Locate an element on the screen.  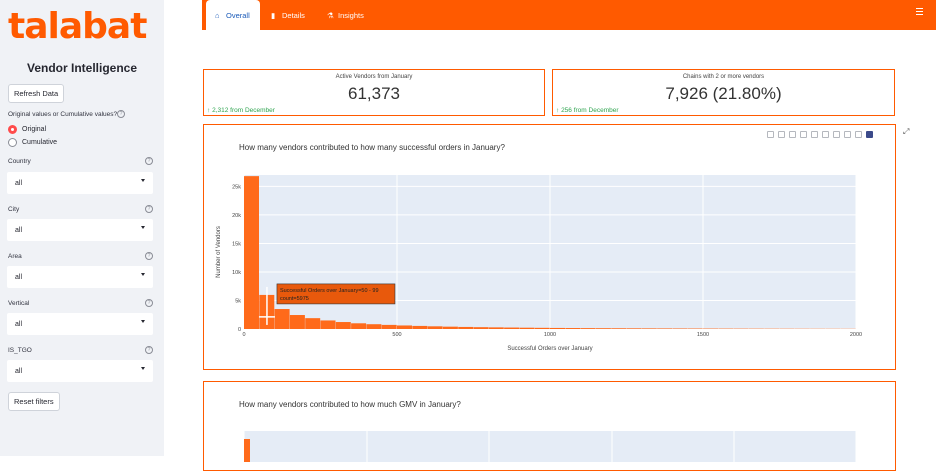
radio-selected-icon is located at coordinates (12, 129).